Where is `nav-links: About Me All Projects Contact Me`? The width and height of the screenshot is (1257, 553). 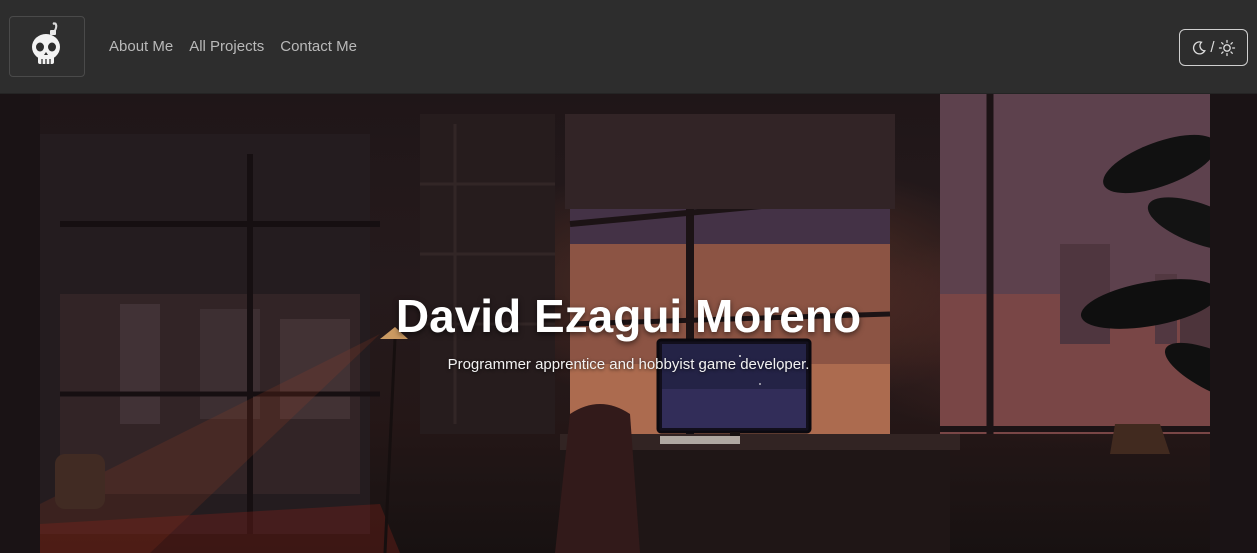 nav-links: About Me All Projects Contact Me is located at coordinates (241, 47).